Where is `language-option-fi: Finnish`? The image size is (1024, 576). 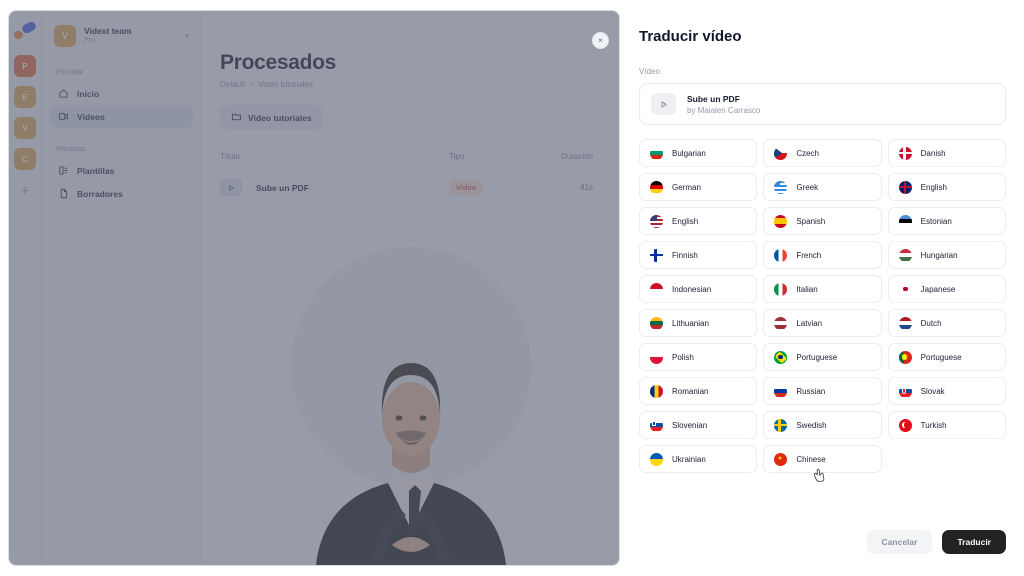 language-option-fi: Finnish is located at coordinates (698, 255).